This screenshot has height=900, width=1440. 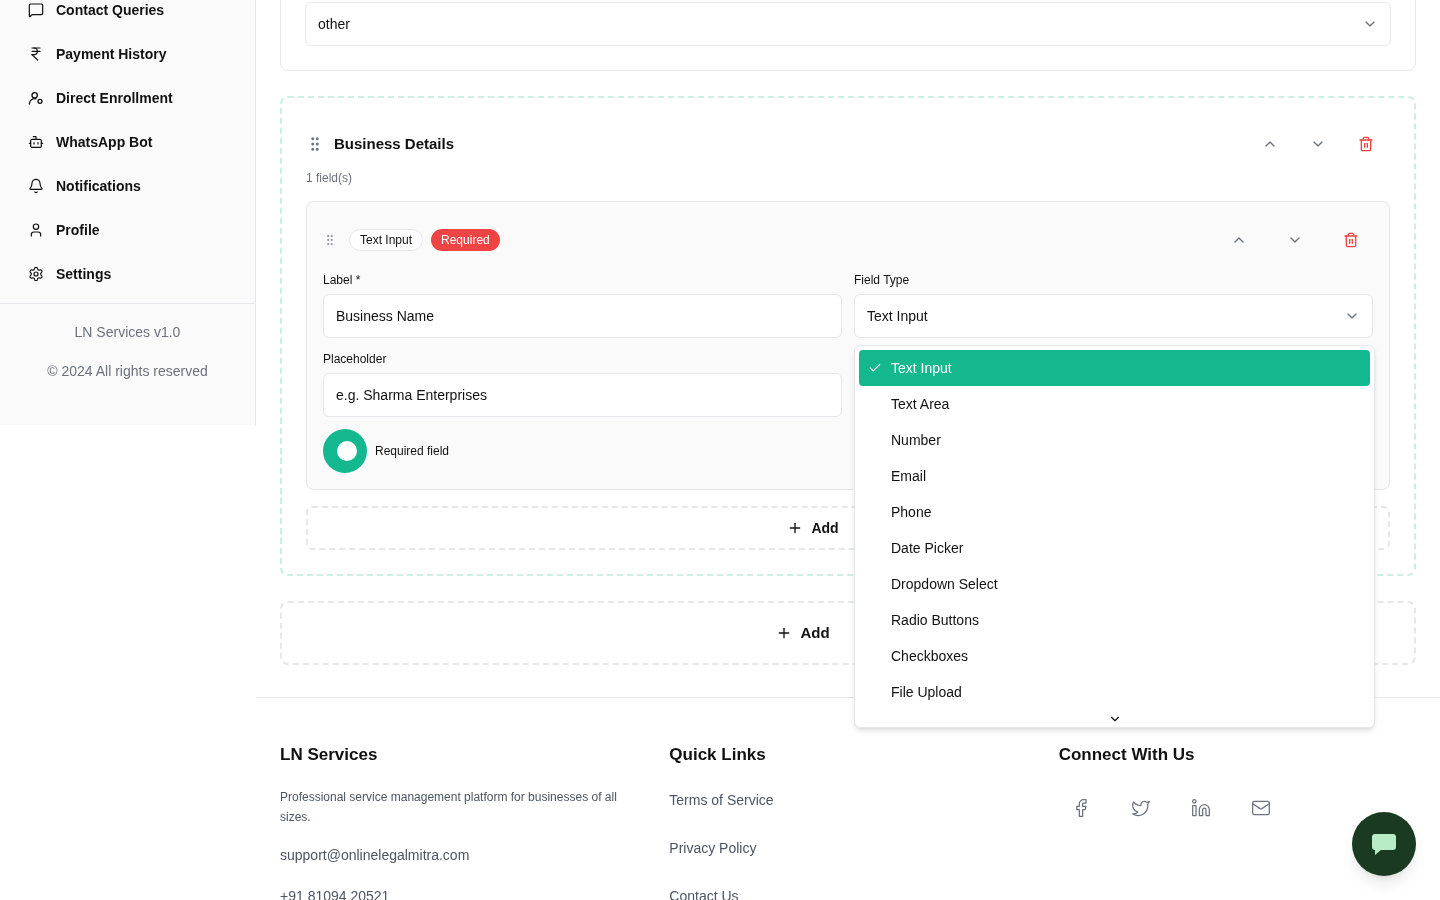 I want to click on footer-link: Terms of Service, so click(x=848, y=800).